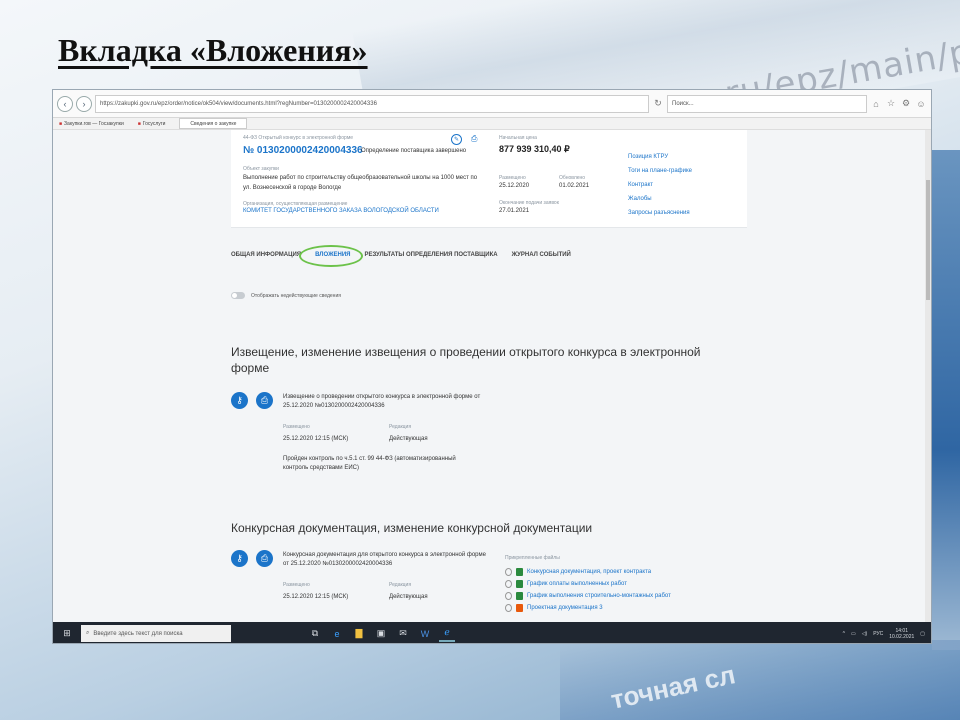 Image resolution: width=960 pixels, height=720 pixels. Describe the element at coordinates (456, 139) in the screenshot. I see `edit-icon: ✎` at that location.